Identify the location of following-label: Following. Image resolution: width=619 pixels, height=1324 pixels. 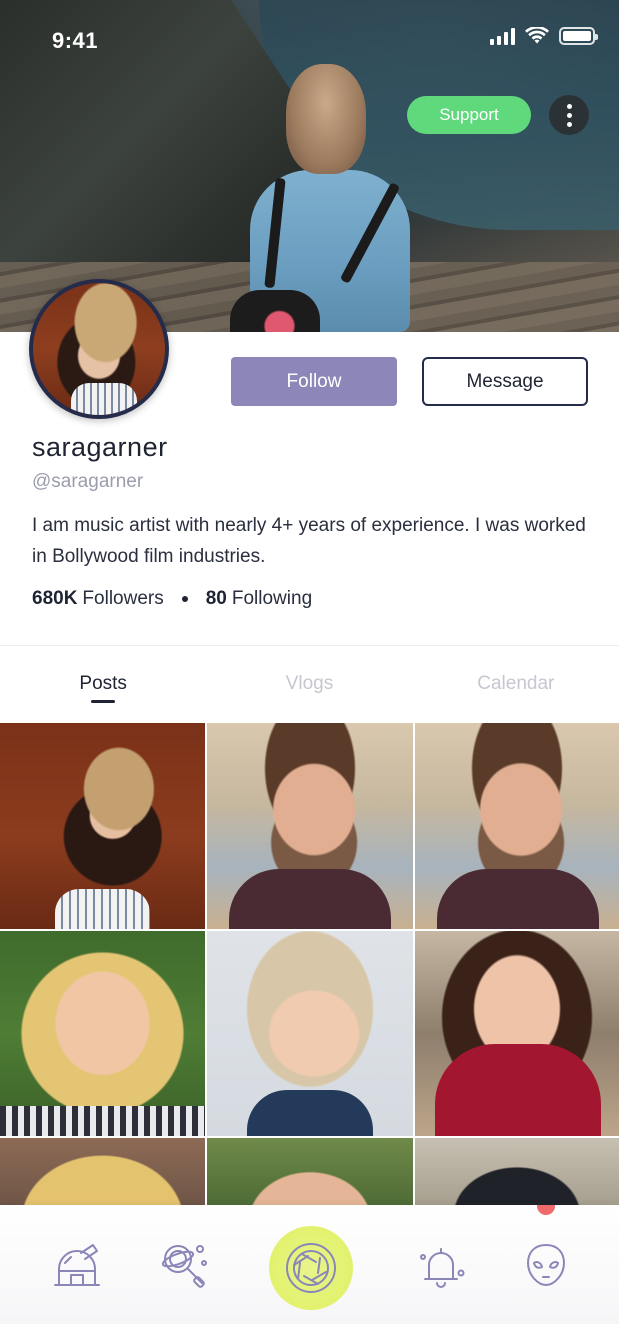
(272, 598).